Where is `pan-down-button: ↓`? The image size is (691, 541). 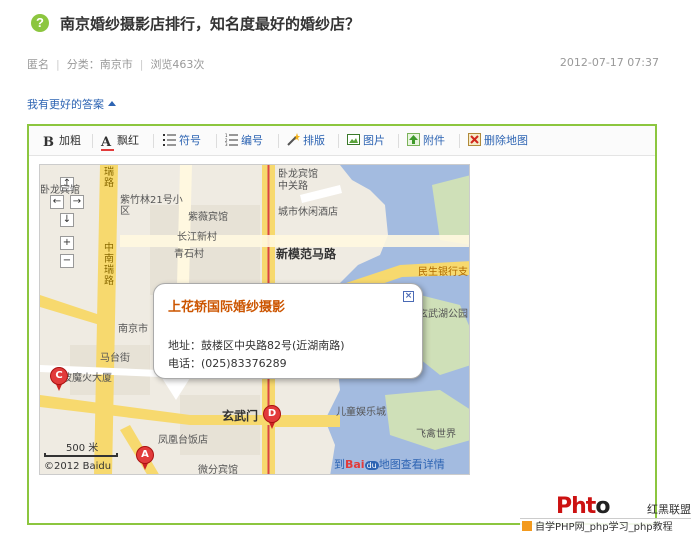 pan-down-button: ↓ is located at coordinates (67, 220).